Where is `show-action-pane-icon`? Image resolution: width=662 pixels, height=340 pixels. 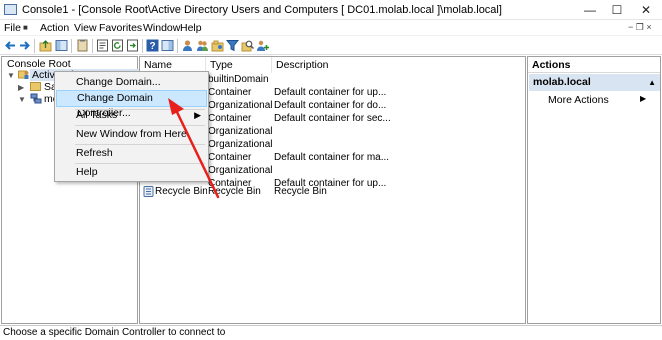 show-action-pane-icon is located at coordinates (167, 45).